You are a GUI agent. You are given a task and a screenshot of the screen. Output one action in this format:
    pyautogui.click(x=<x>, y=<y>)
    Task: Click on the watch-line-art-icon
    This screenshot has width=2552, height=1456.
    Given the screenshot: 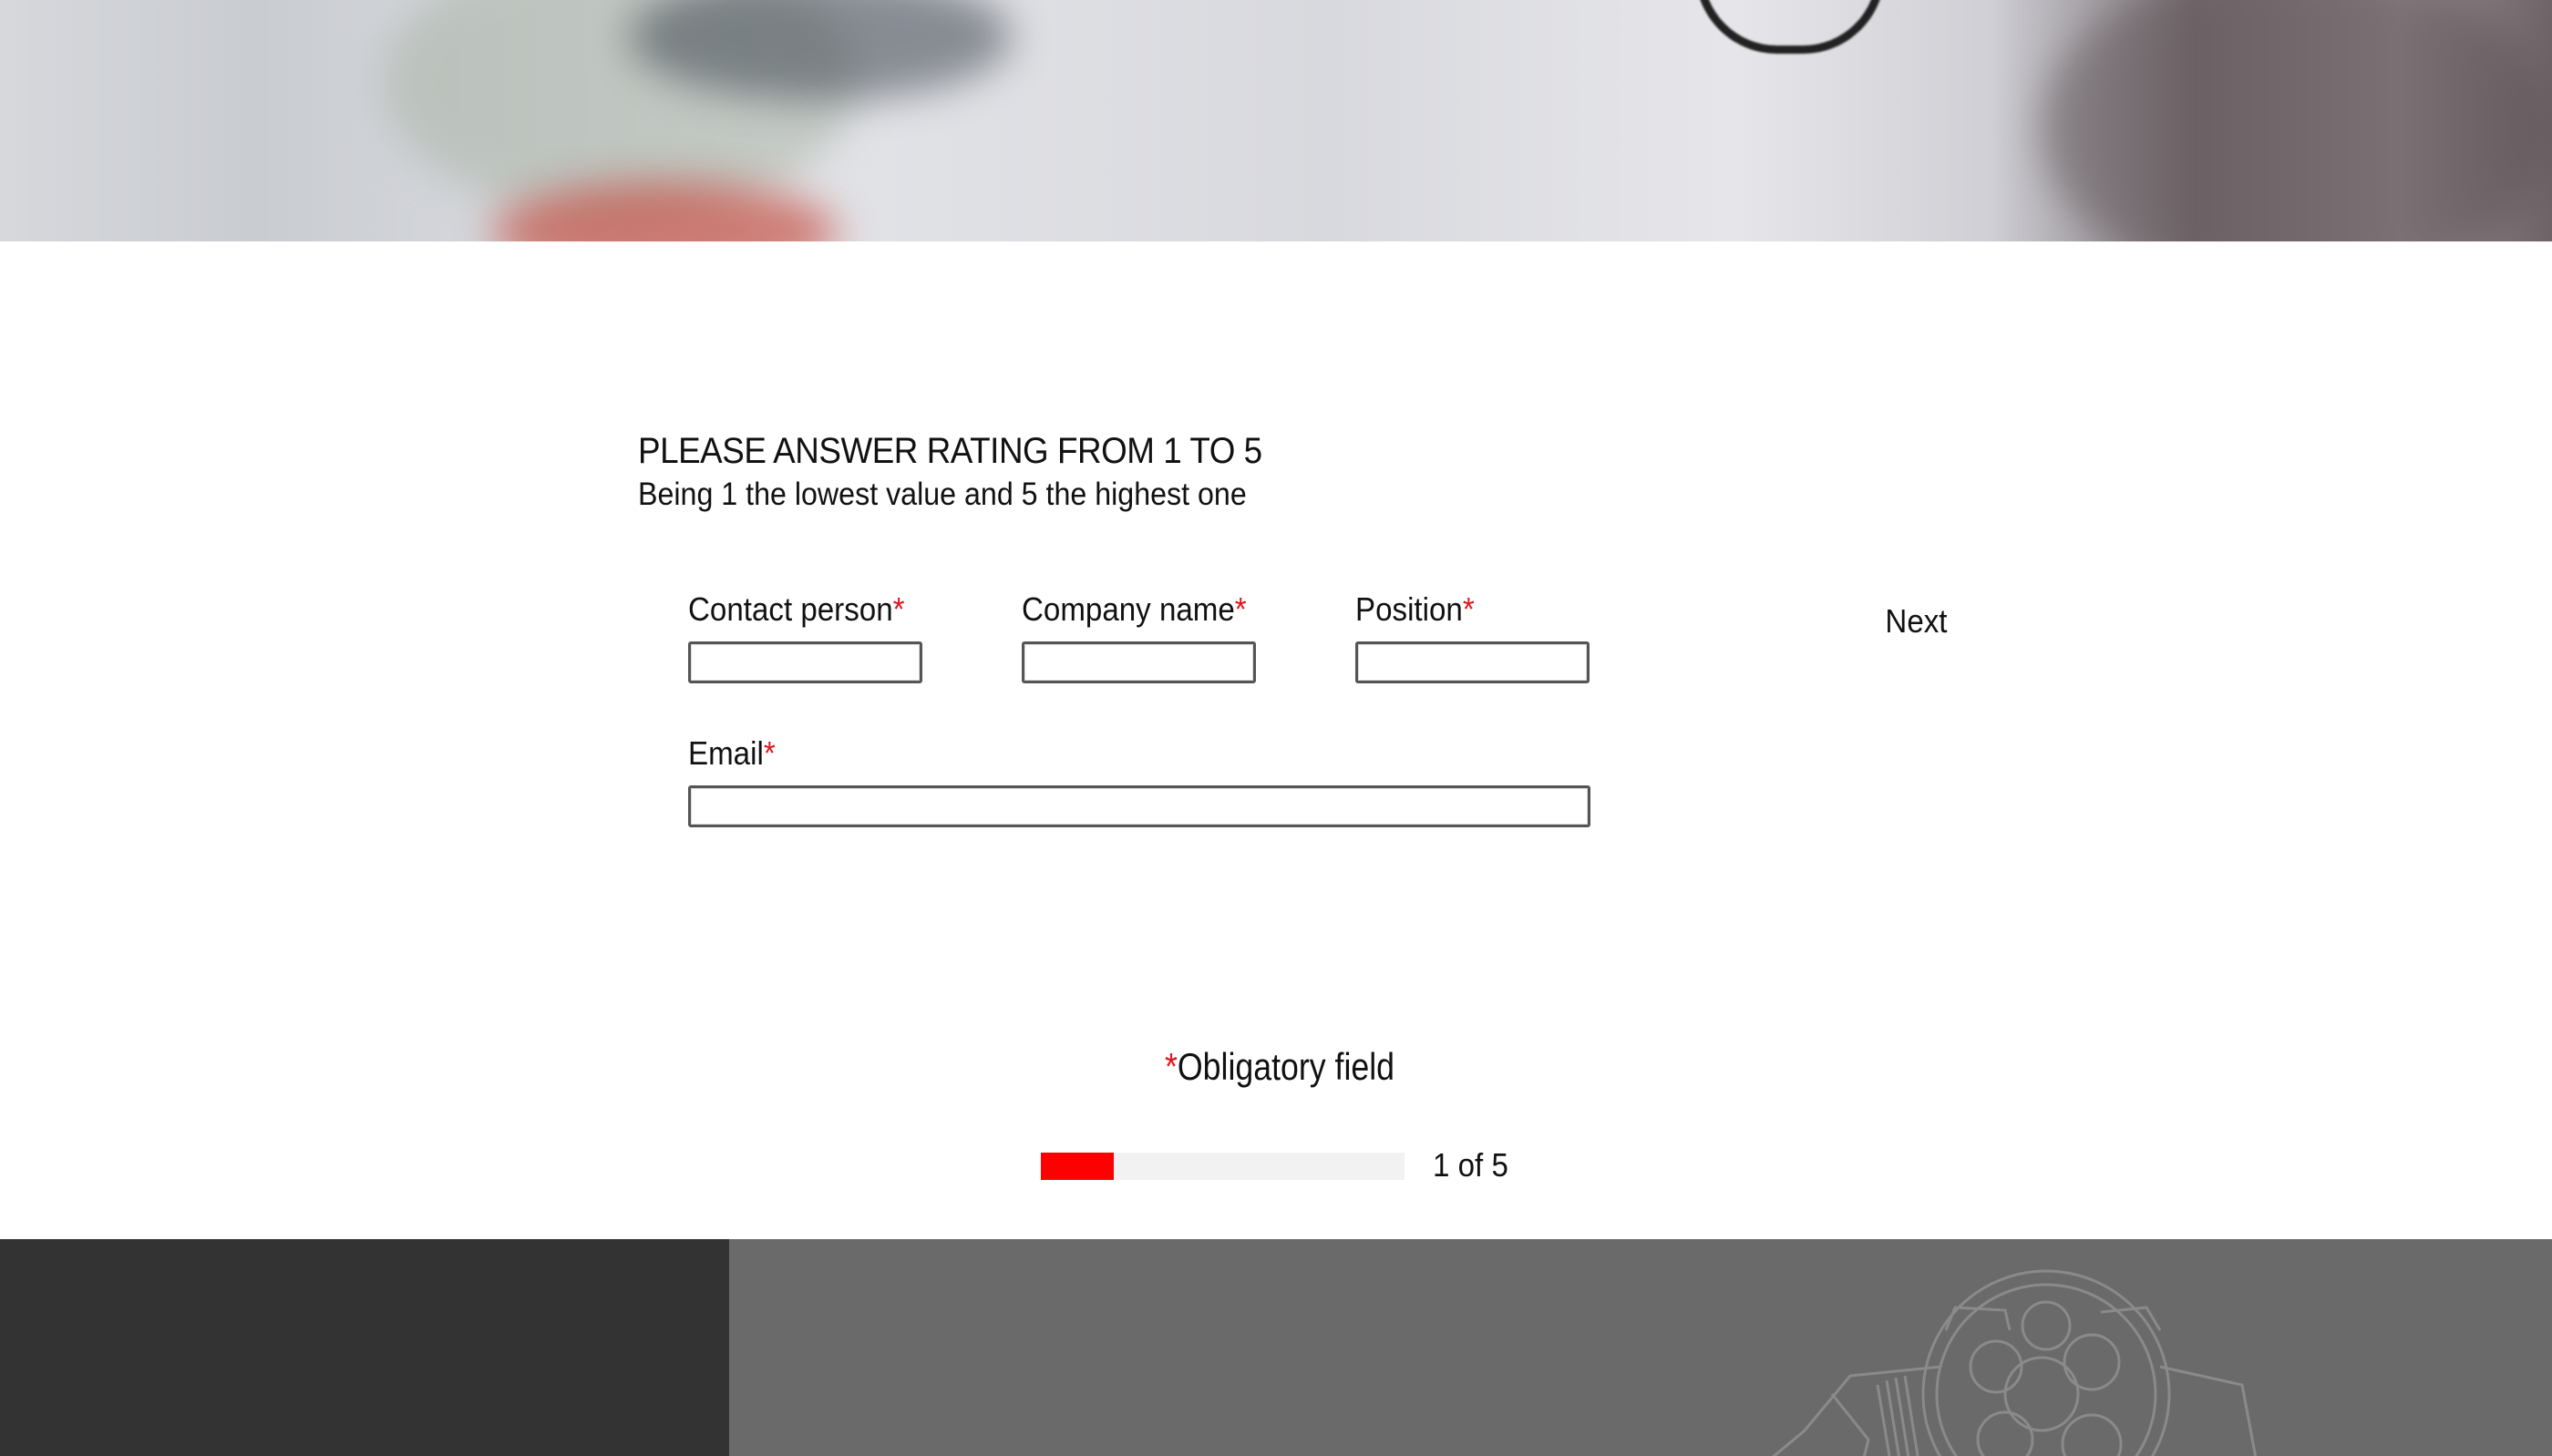 What is the action you would take?
    pyautogui.click(x=2015, y=1362)
    